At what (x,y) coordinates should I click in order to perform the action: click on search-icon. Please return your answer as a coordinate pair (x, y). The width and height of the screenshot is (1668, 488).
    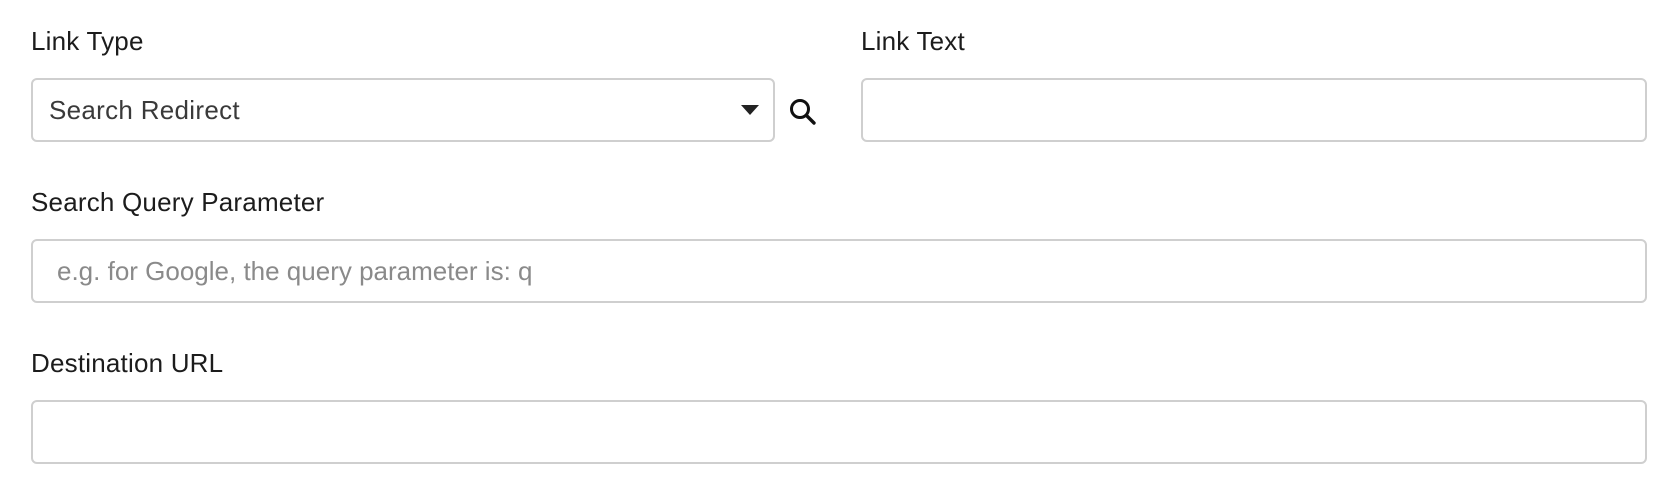
    Looking at the image, I should click on (803, 112).